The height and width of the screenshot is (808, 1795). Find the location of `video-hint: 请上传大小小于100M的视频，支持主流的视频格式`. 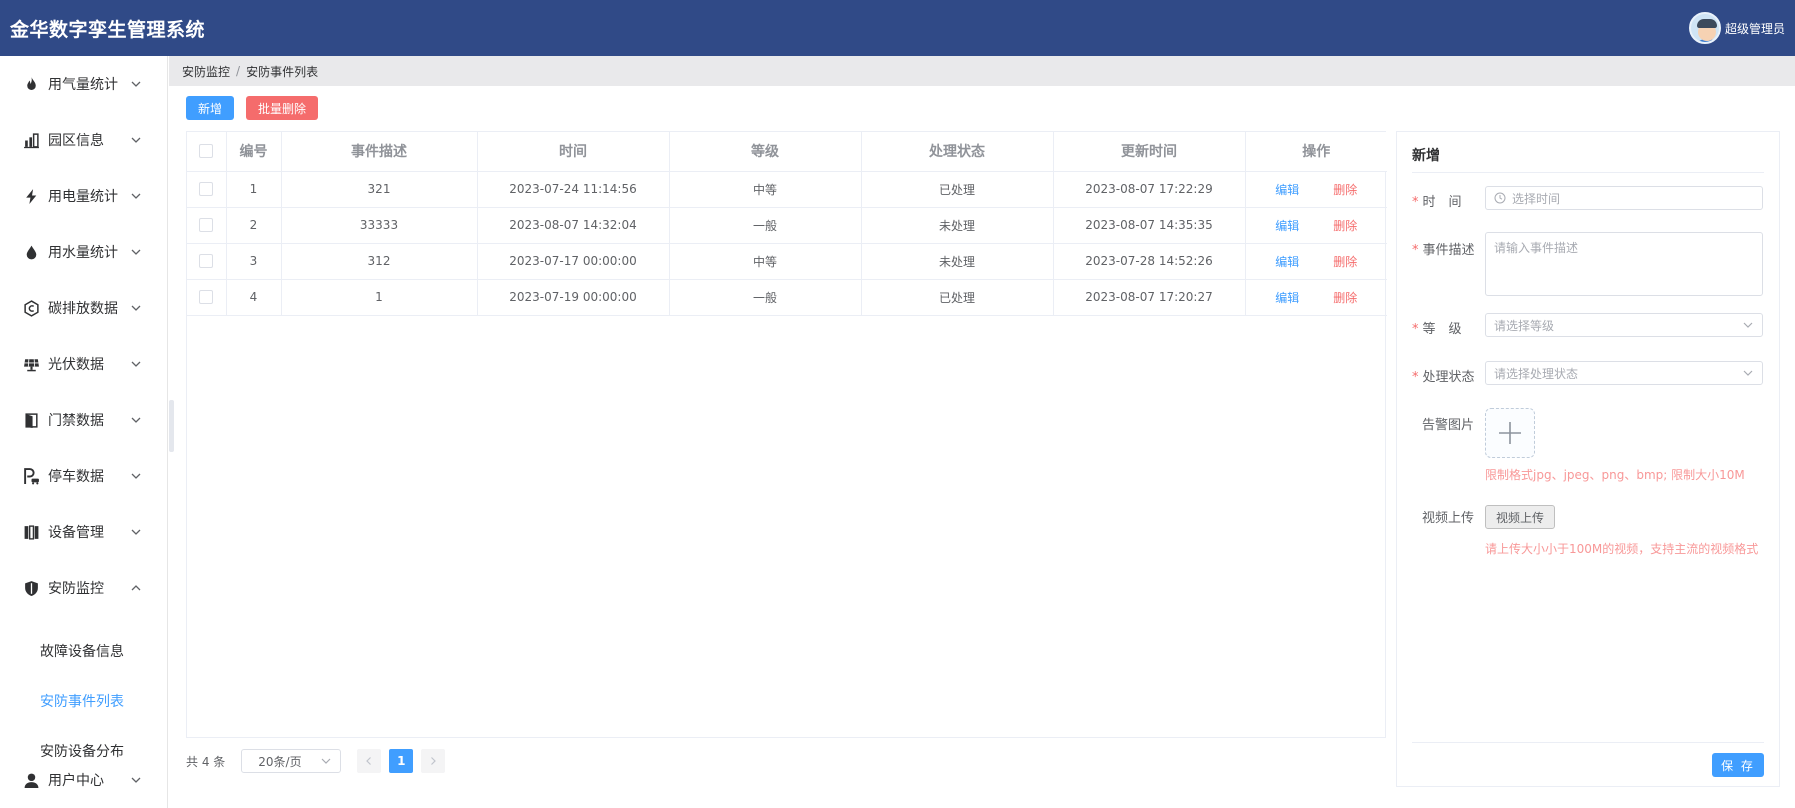

video-hint: 请上传大小小于100M的视频，支持主流的视频格式 is located at coordinates (1622, 549).